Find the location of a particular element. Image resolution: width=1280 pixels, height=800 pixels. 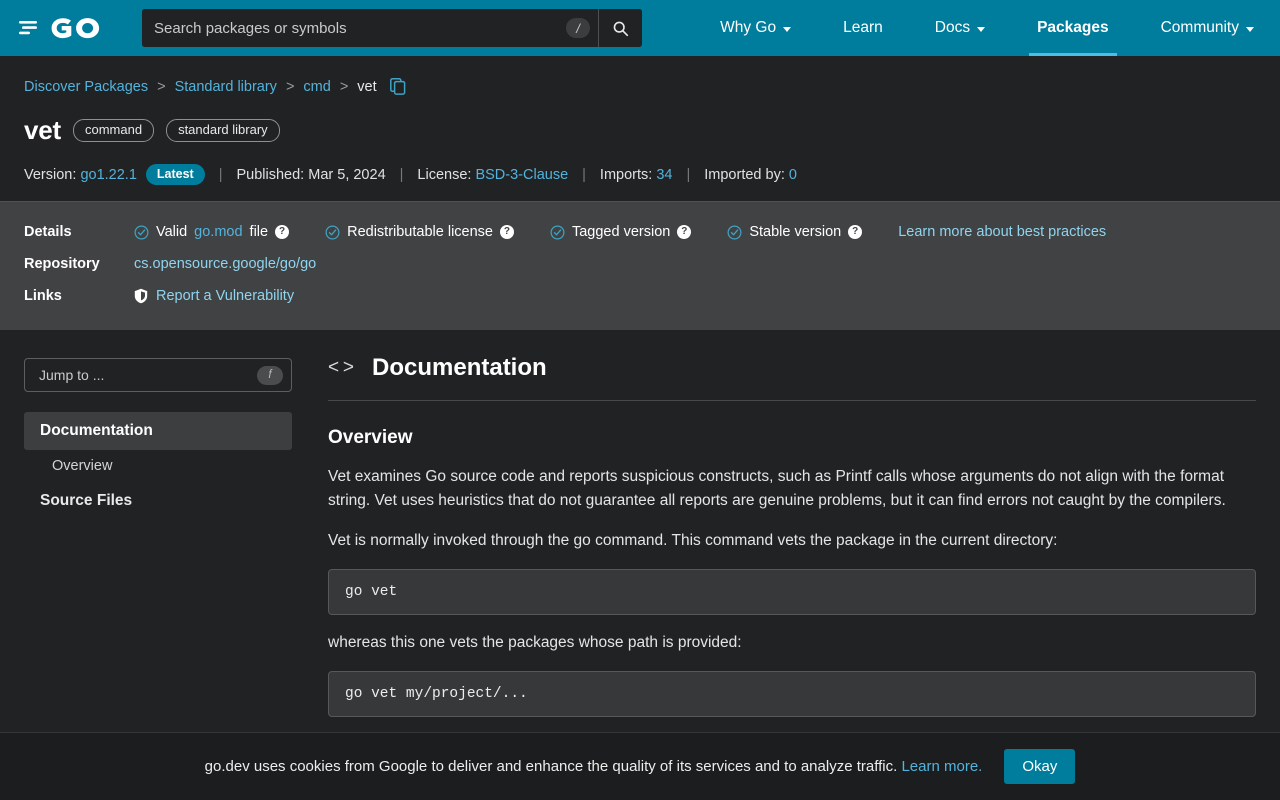

jump-to-shortcut-badge: f is located at coordinates (270, 375).